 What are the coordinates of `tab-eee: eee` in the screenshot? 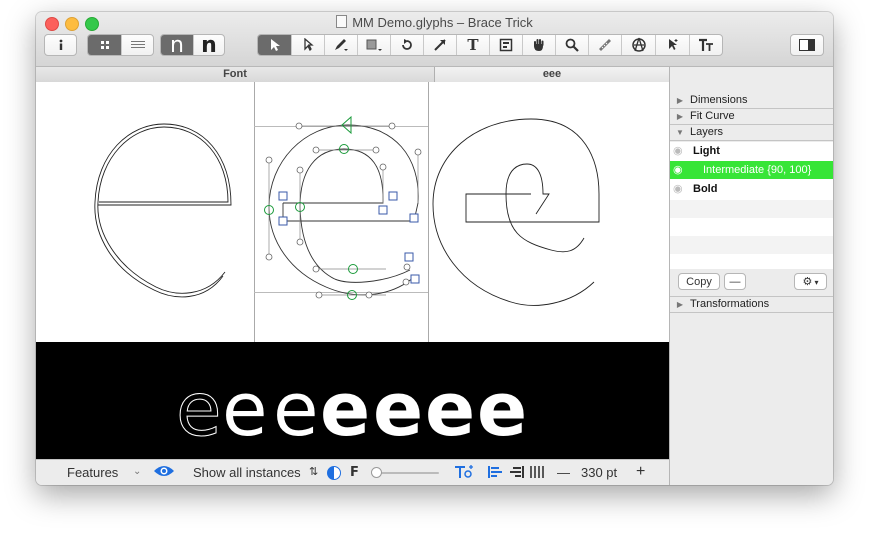 It's located at (552, 74).